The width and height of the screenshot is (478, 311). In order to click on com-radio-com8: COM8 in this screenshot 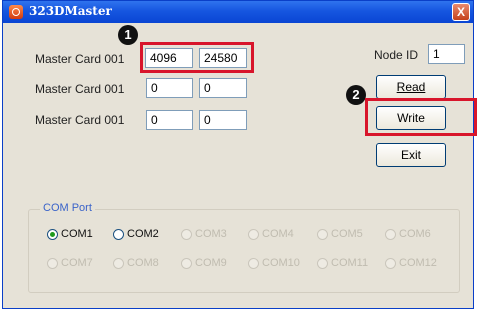, I will do `click(136, 263)`.